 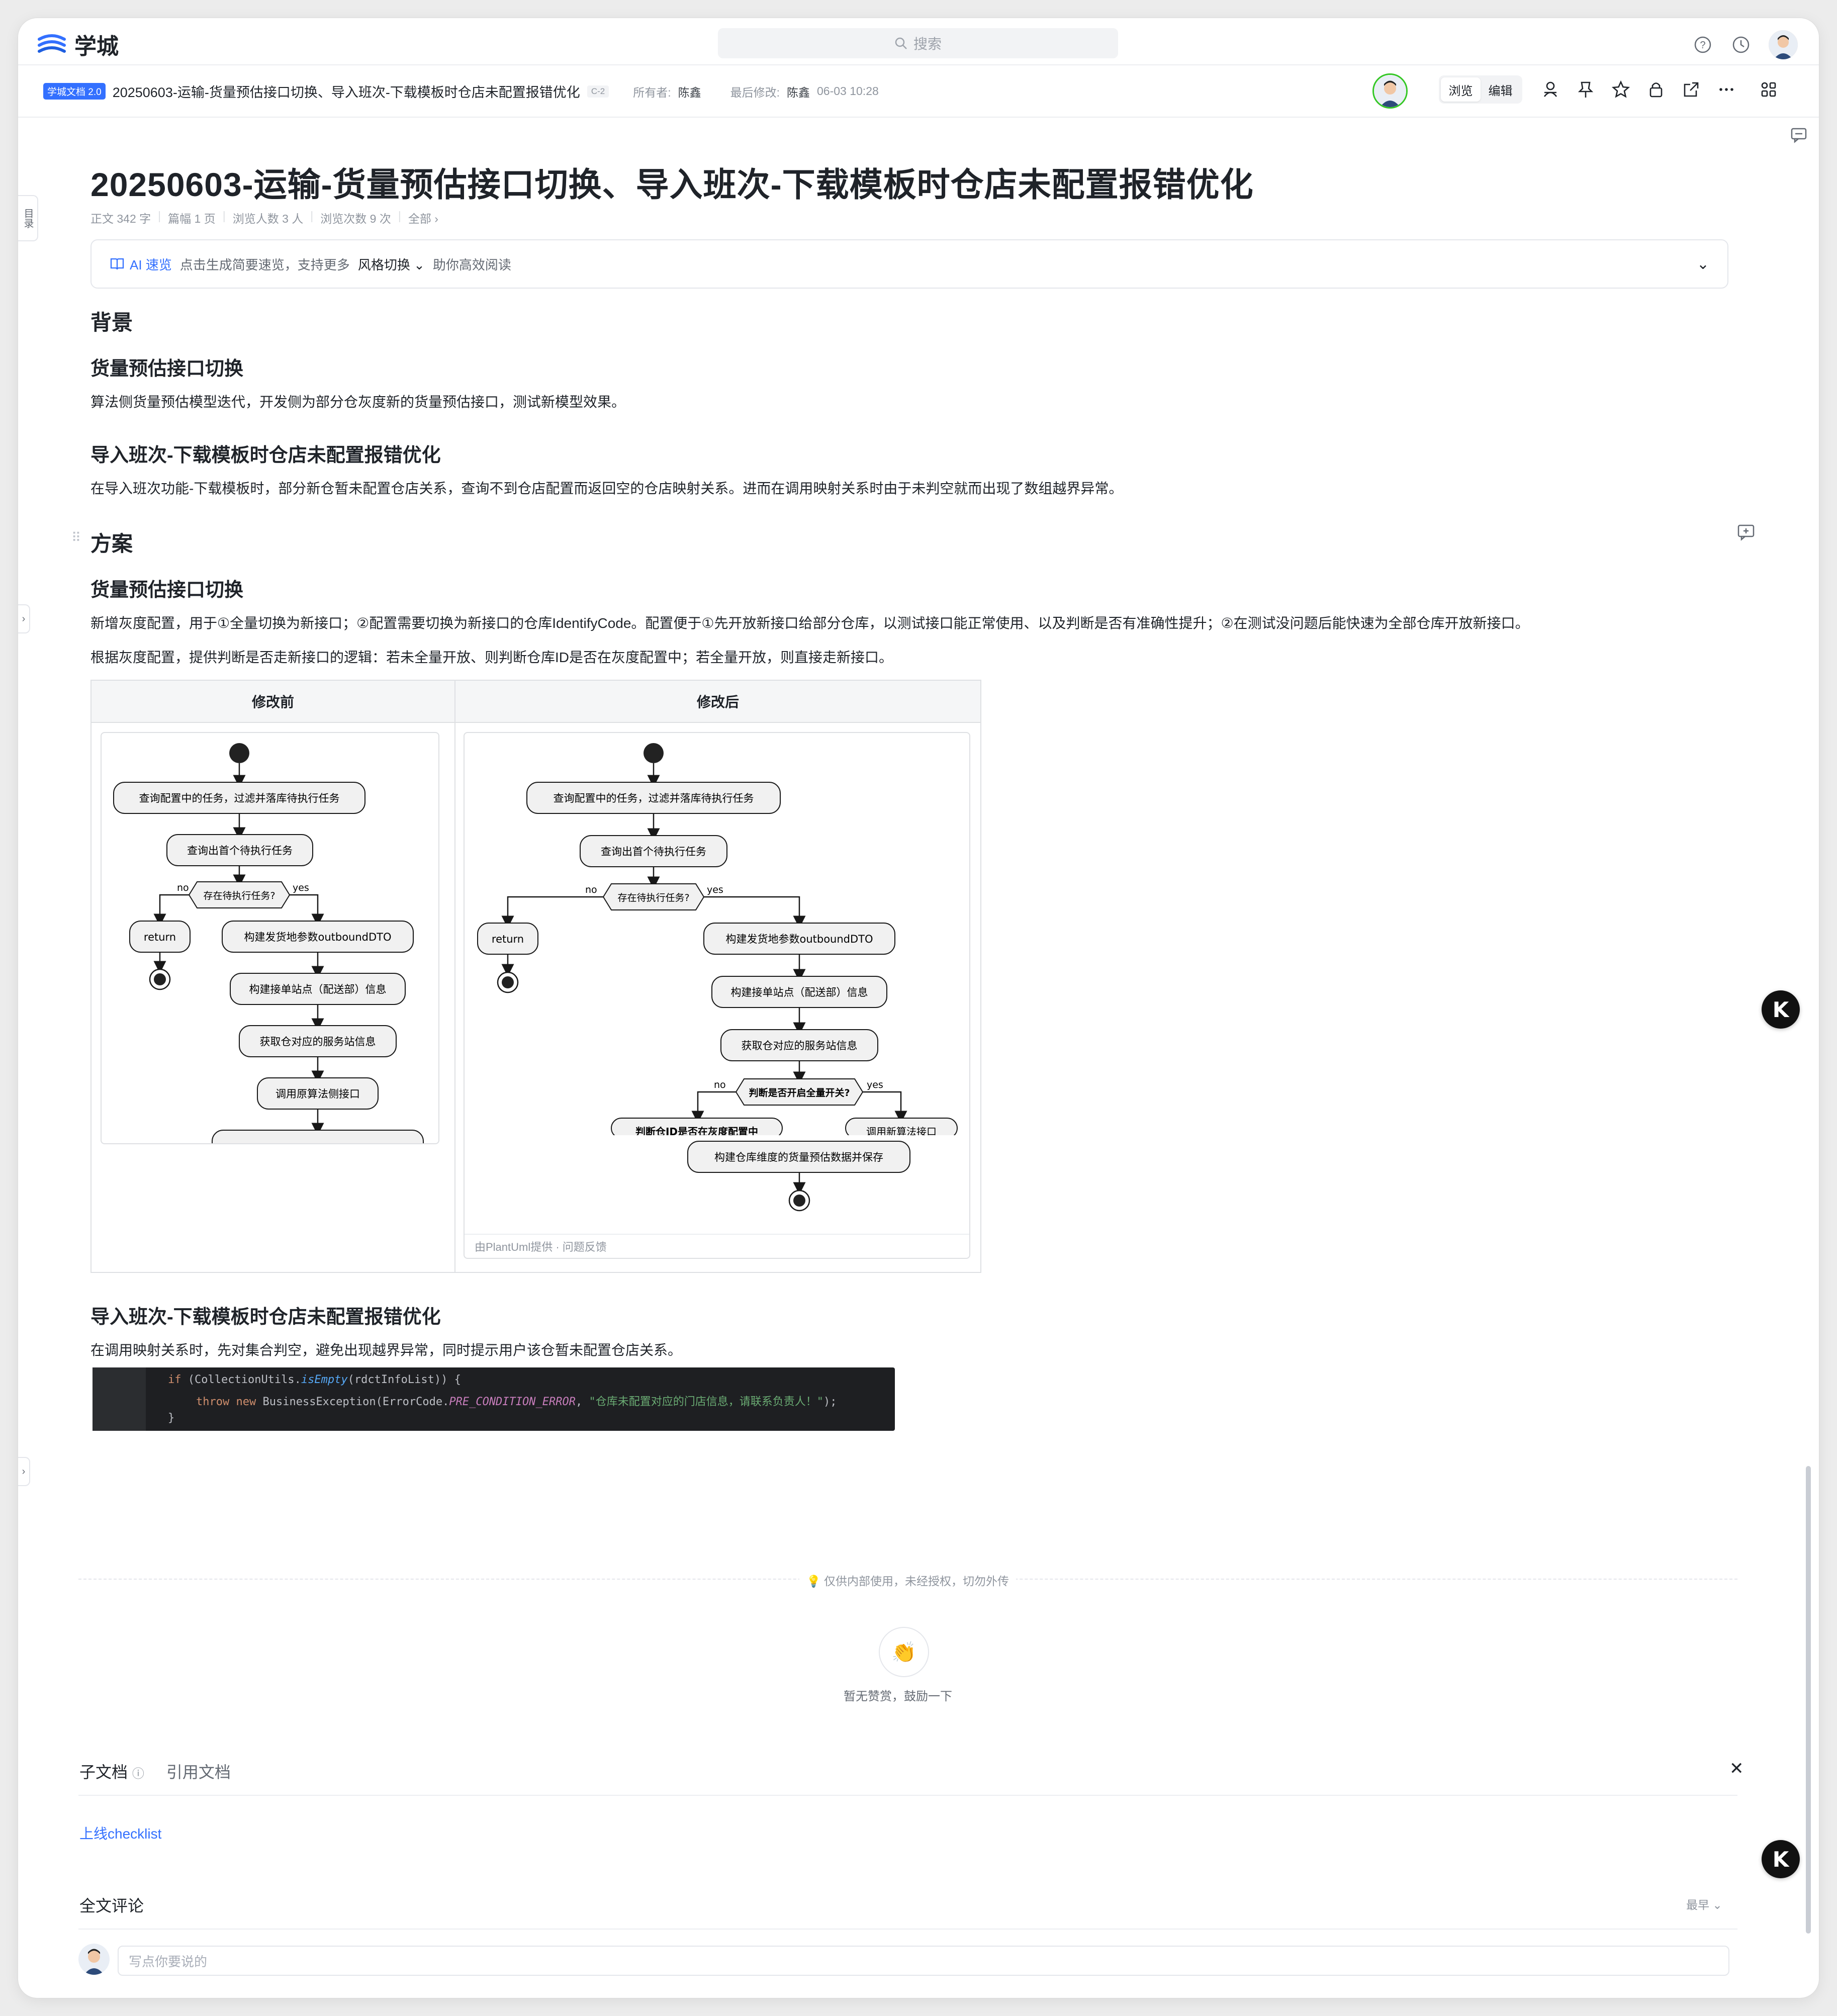 I want to click on search-input: 搜索, so click(x=918, y=43).